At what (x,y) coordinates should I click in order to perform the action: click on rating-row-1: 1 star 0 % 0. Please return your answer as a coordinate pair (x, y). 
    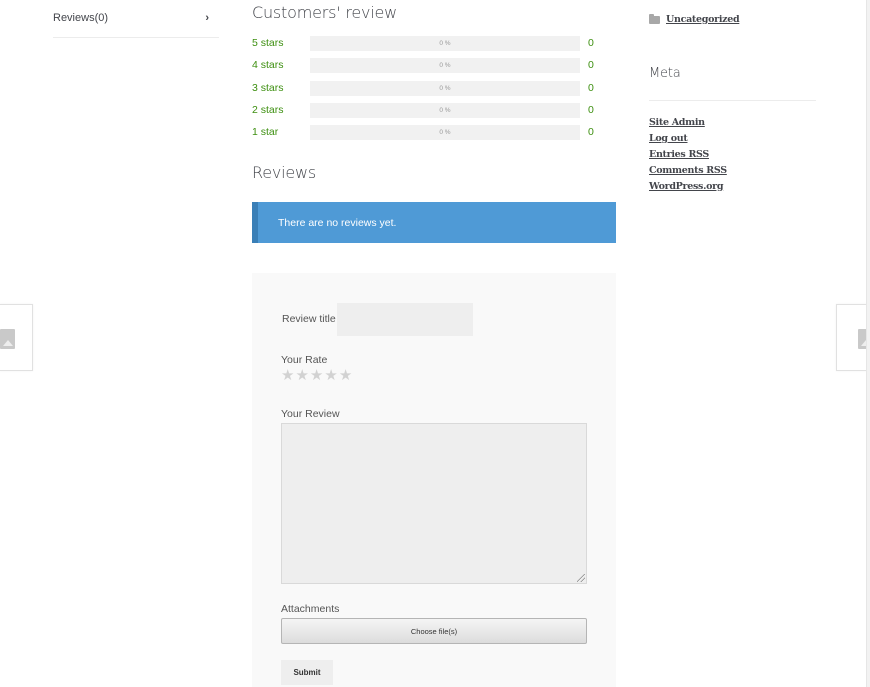
    Looking at the image, I should click on (434, 132).